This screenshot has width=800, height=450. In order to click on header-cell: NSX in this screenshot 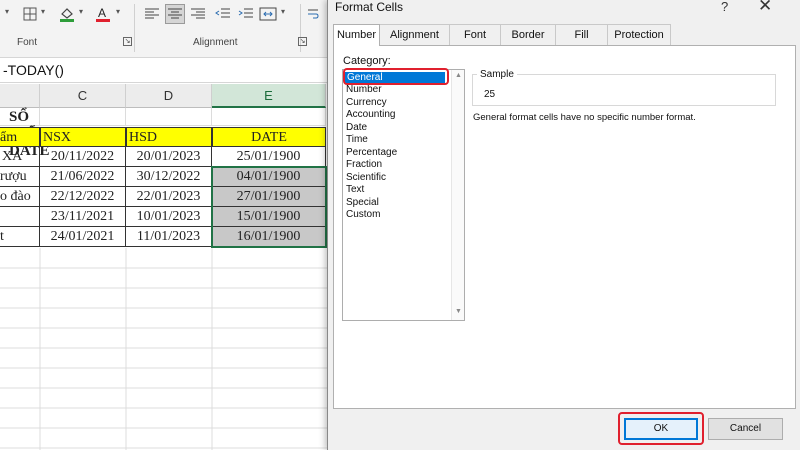, I will do `click(83, 137)`.